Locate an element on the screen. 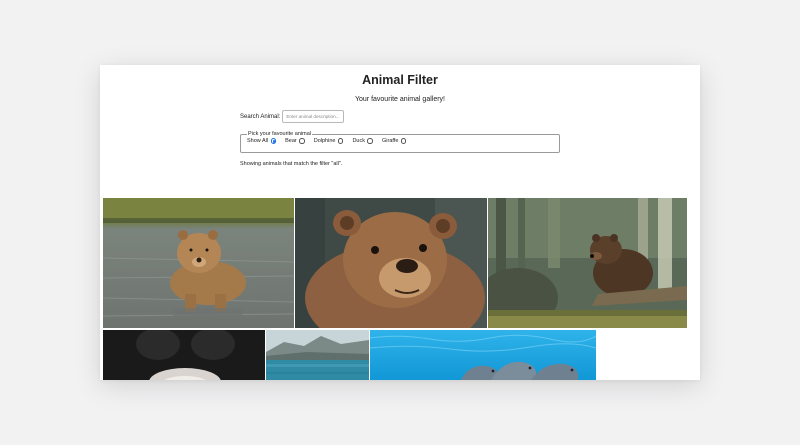  page-subtitle: Your favourite animal gallery! is located at coordinates (399, 99).